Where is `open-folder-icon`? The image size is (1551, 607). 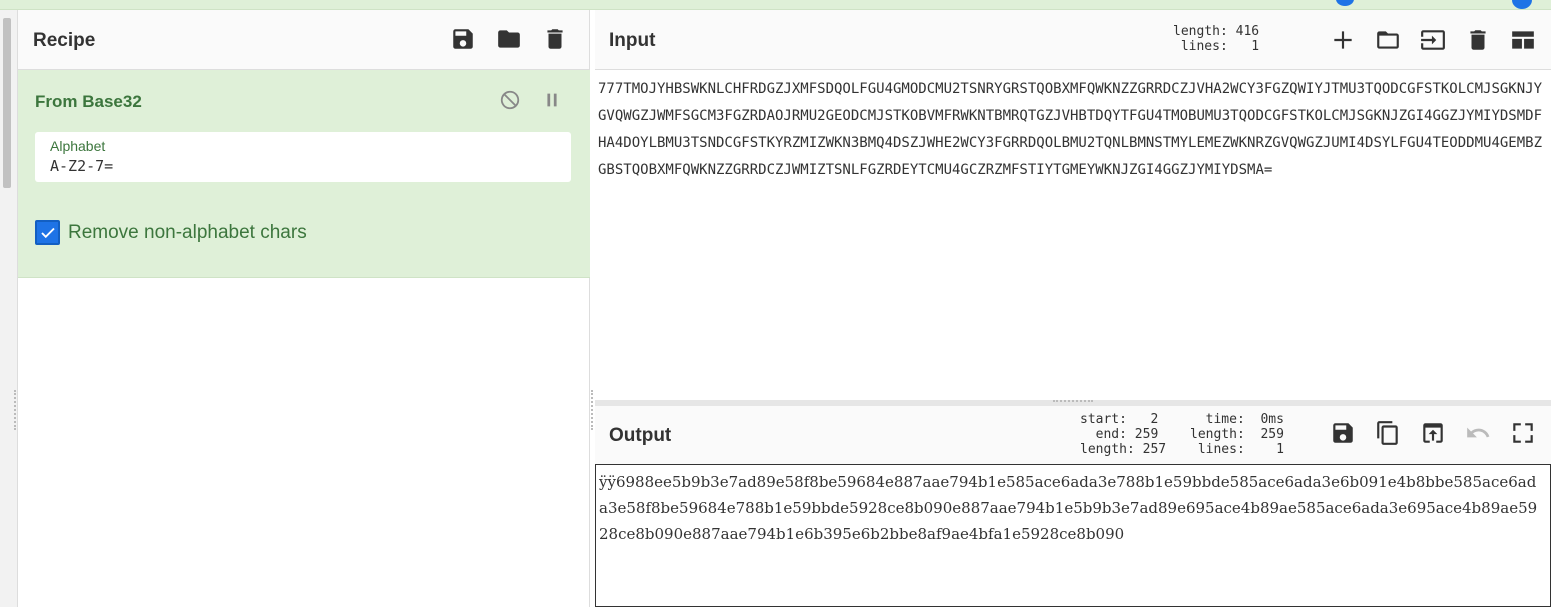
open-folder-icon is located at coordinates (1388, 40).